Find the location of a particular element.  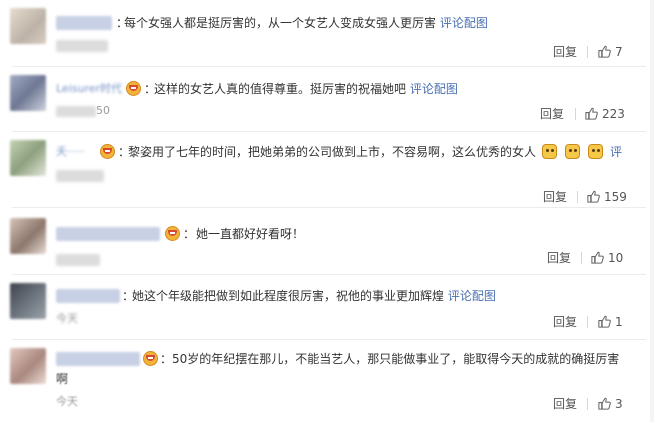

comment-text: 这样的女艺人真的值得尊重。挺厉害的祝福她吧 评论配图 is located at coordinates (306, 89).